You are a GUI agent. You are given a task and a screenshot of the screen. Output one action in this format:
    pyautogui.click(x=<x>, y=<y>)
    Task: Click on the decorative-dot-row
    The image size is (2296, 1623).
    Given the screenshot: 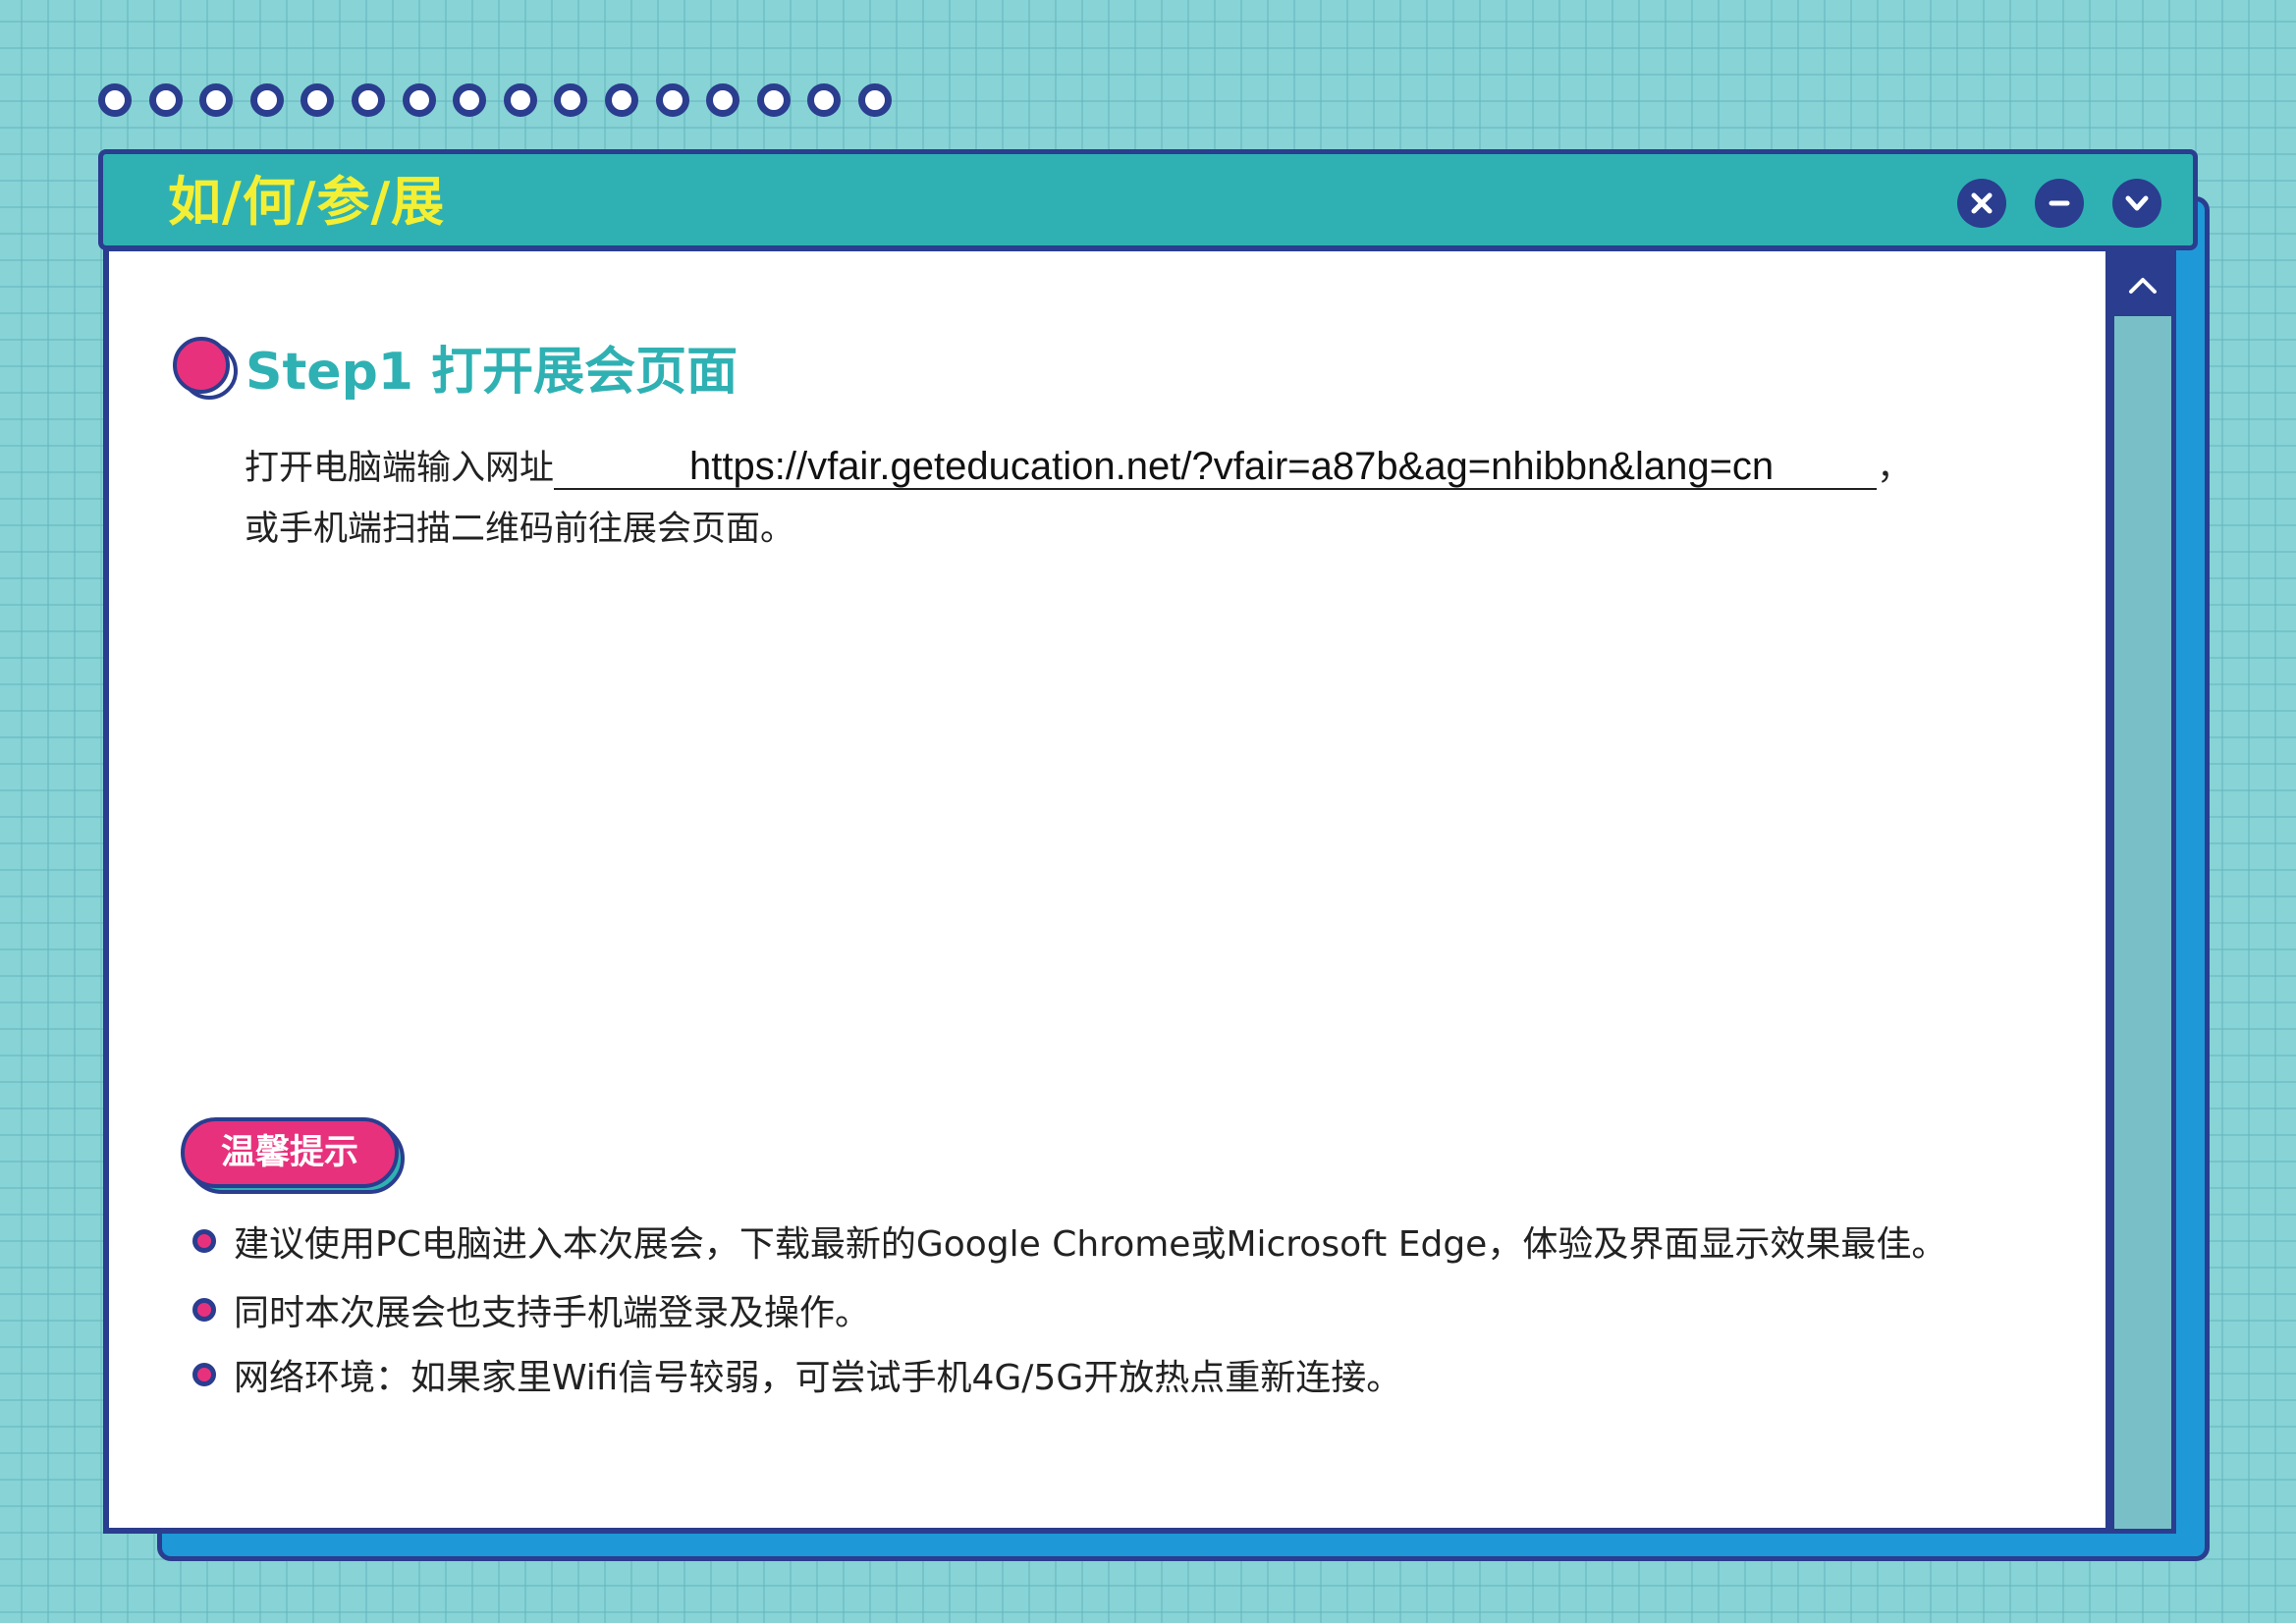 What is the action you would take?
    pyautogui.click(x=495, y=100)
    